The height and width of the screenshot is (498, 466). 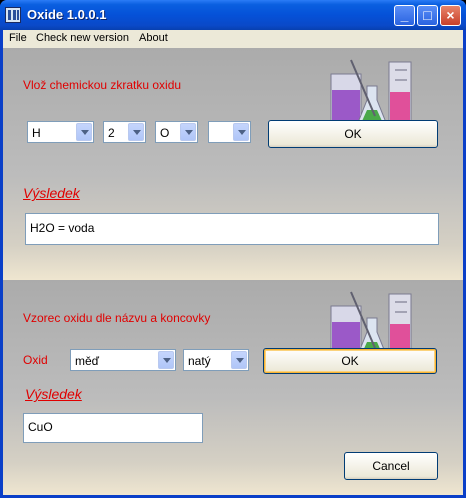 I want to click on menu-bar: File Check new version About, so click(x=233, y=39).